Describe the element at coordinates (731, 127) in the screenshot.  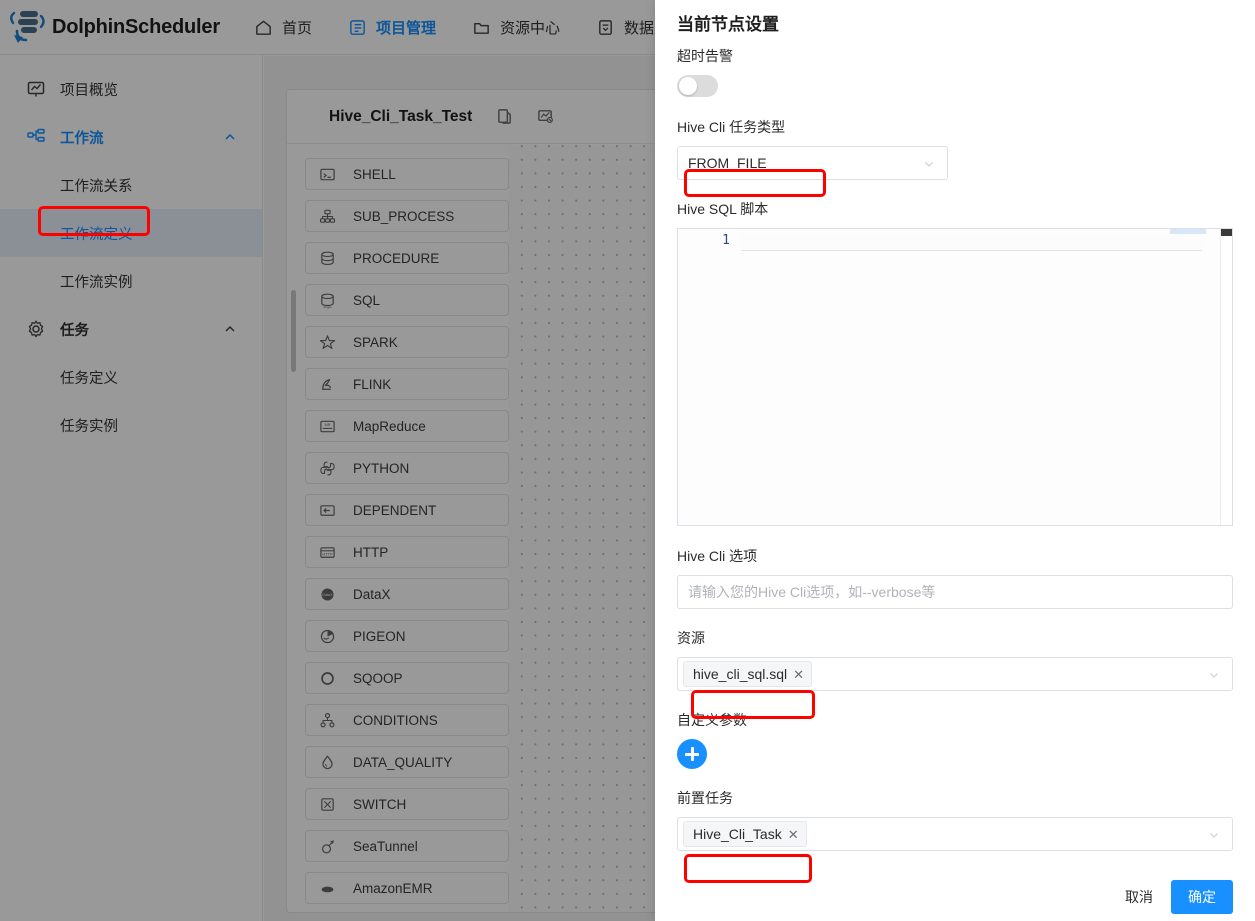
I see `label-hive-cli-task-type: Hive Cli 任务类型` at that location.